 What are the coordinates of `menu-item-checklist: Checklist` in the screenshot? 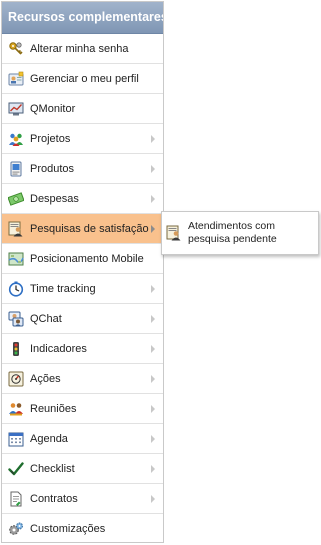 It's located at (82, 469).